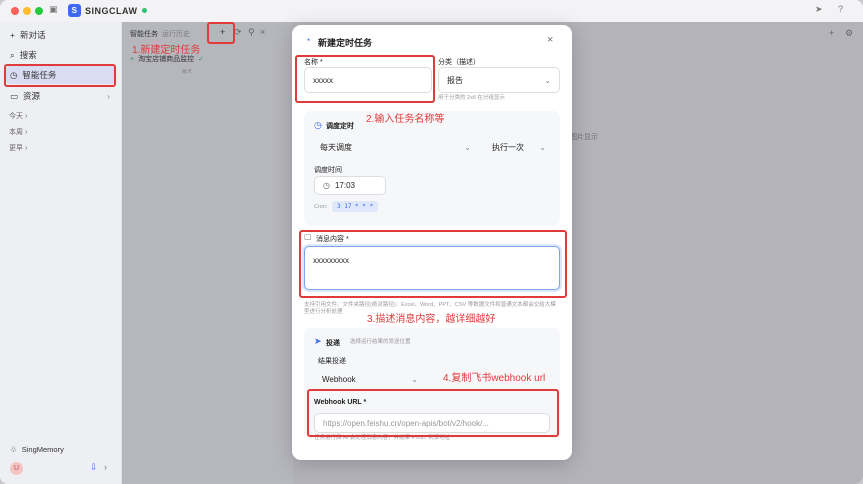  Describe the element at coordinates (431, 11) in the screenshot. I see `title-bar: ▣ S SINGCLAW ➤ ?` at that location.